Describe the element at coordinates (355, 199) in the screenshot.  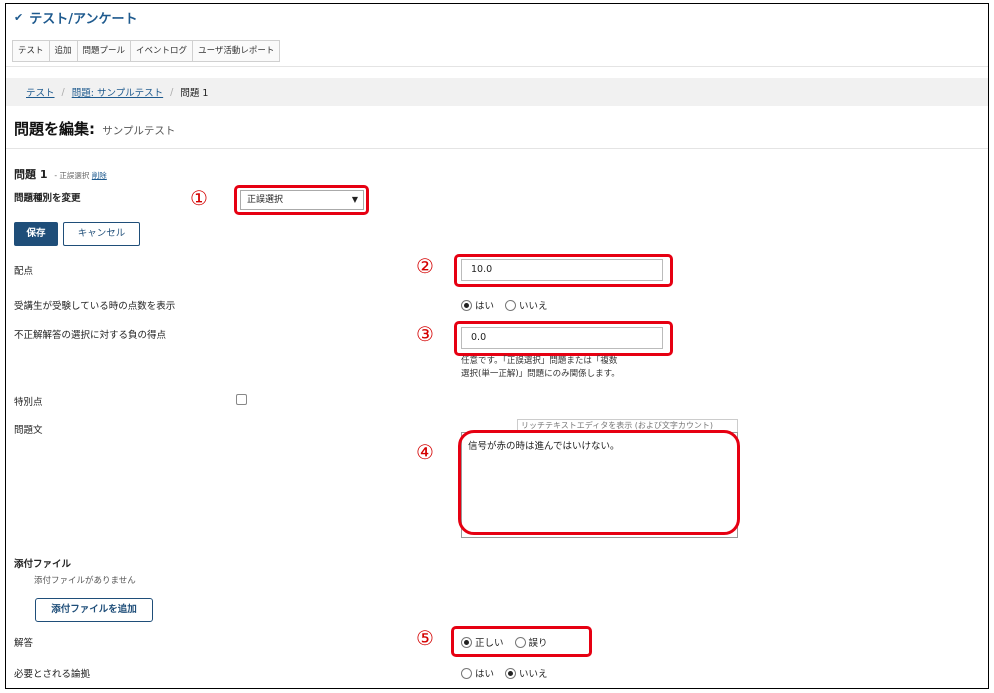
I see `chevron-down-icon: ▼` at that location.